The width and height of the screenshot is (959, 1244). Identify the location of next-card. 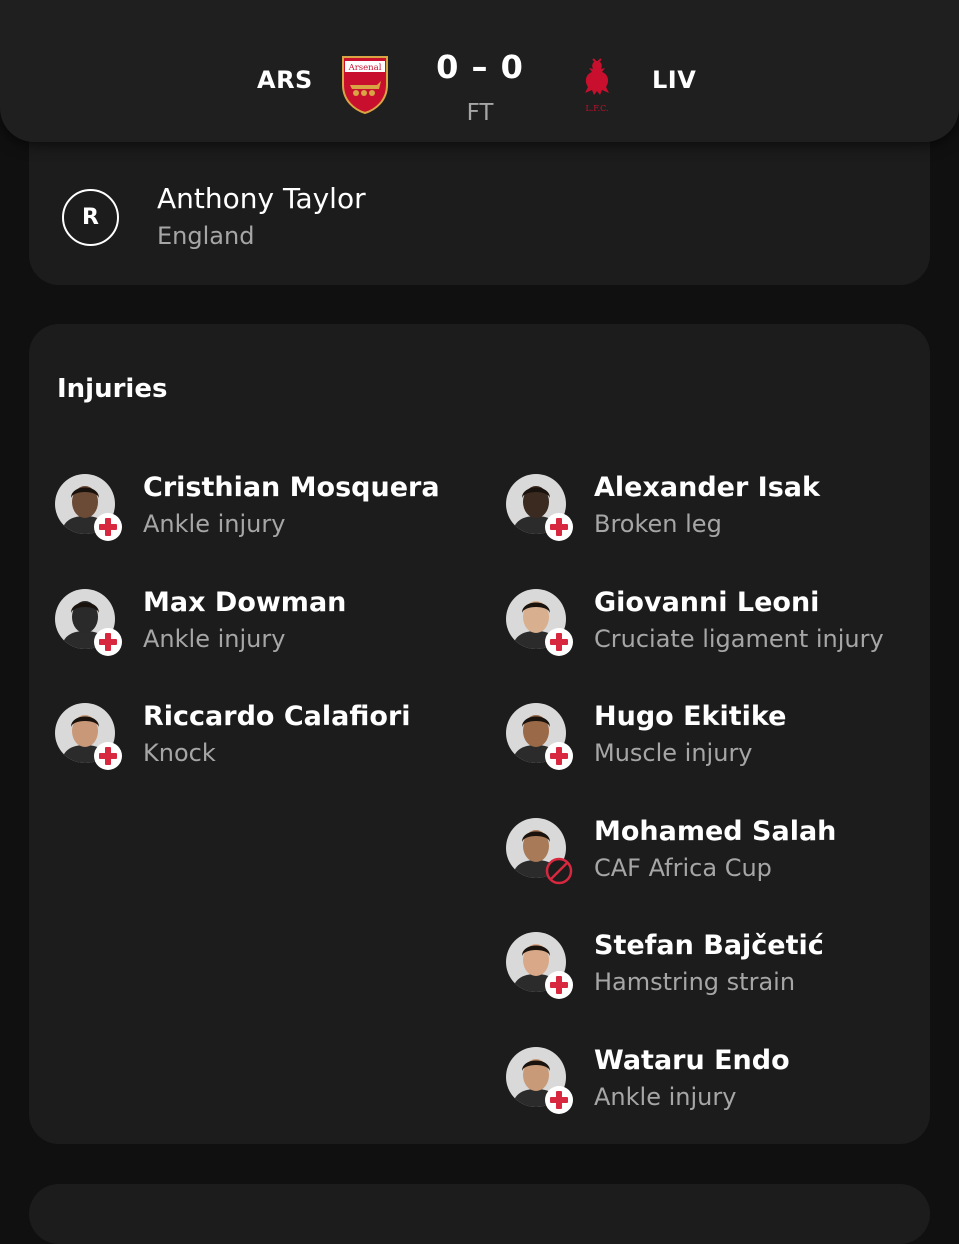
(479, 1214).